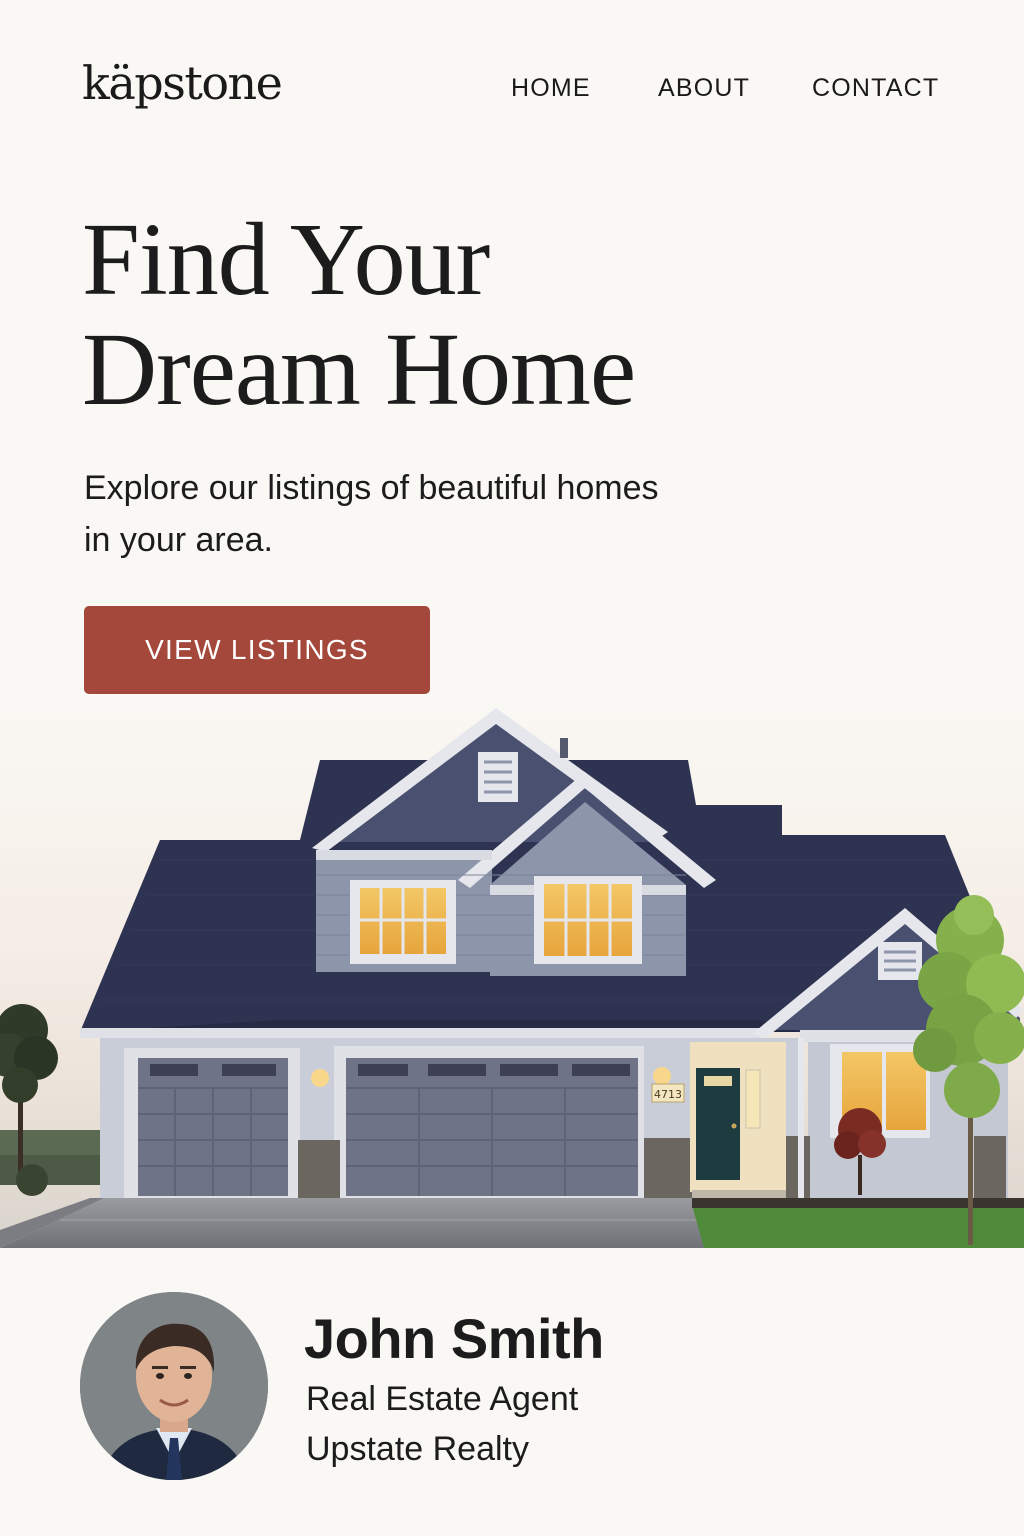 Image resolution: width=1024 pixels, height=1536 pixels. Describe the element at coordinates (359, 369) in the screenshot. I see `hero-title-line2: Dream Home` at that location.